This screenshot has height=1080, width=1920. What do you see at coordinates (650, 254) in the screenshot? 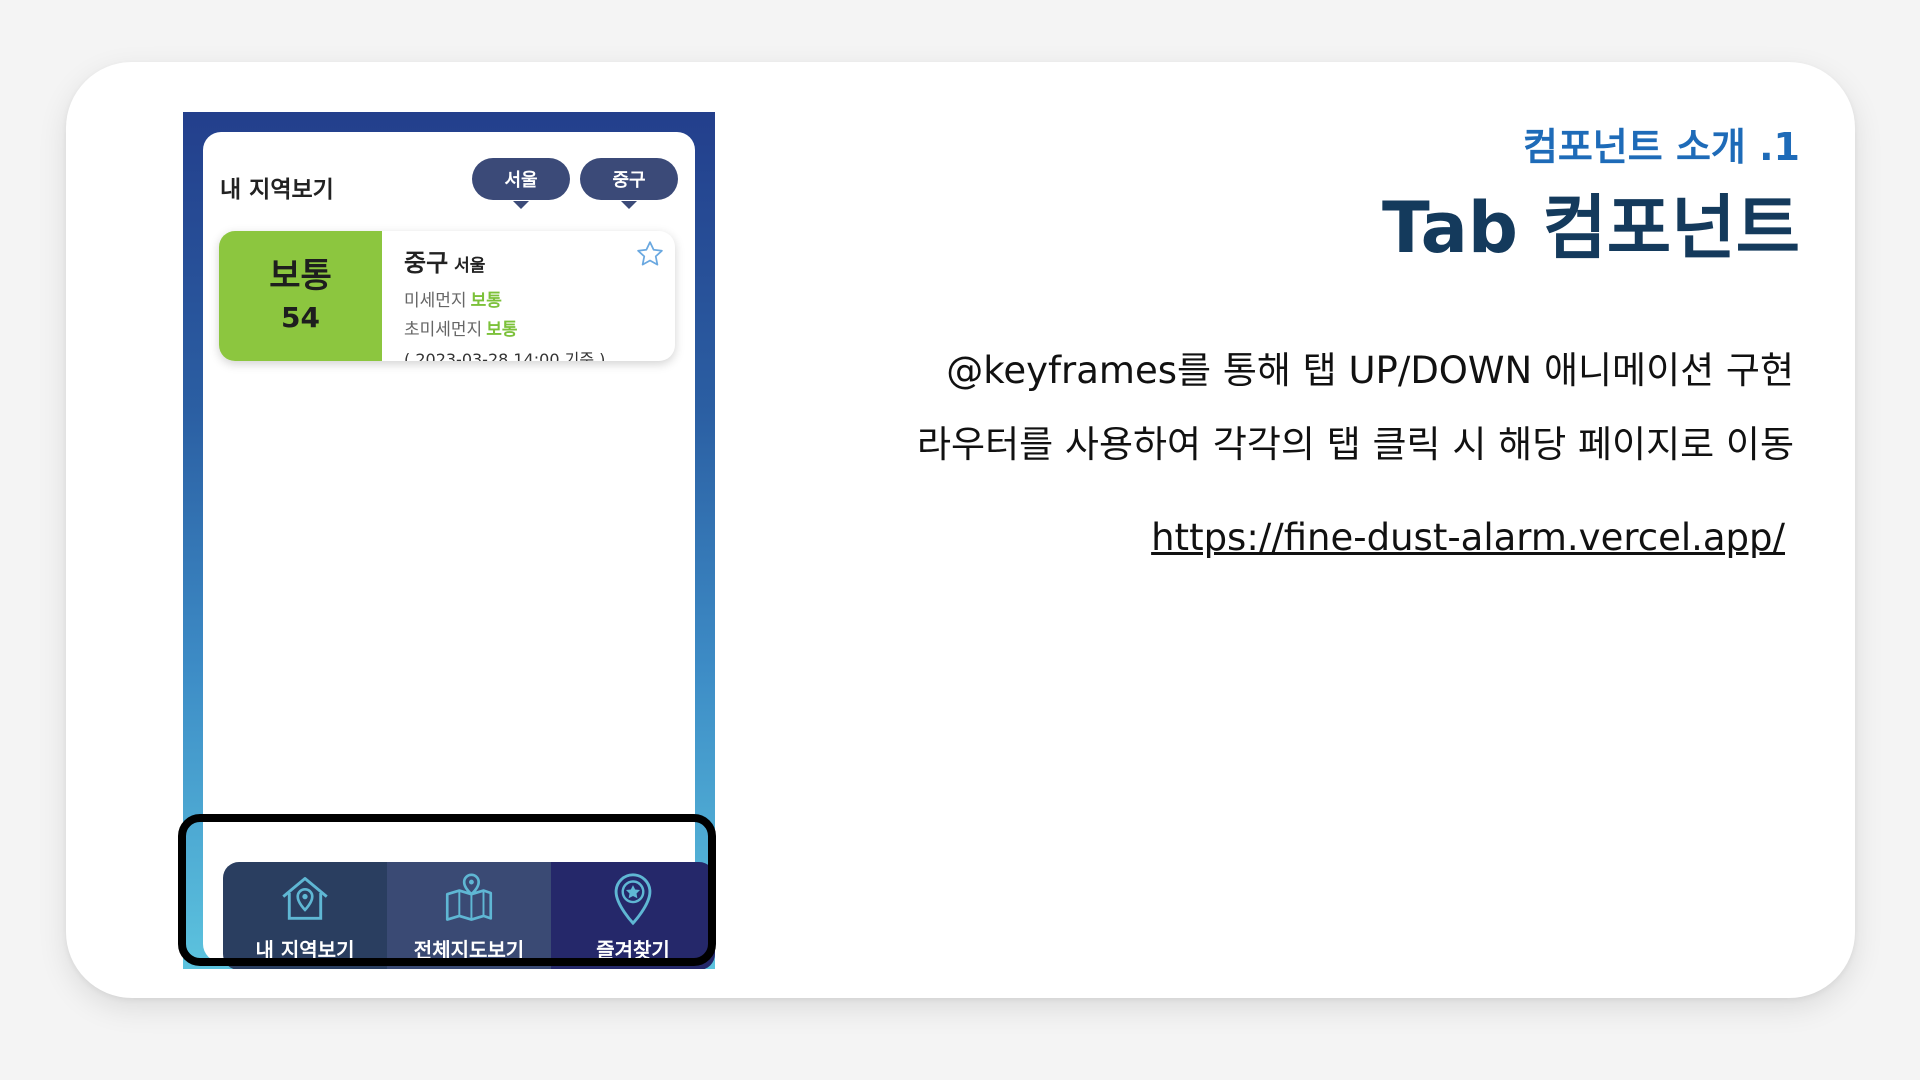
I see `favorite-star-icon` at bounding box center [650, 254].